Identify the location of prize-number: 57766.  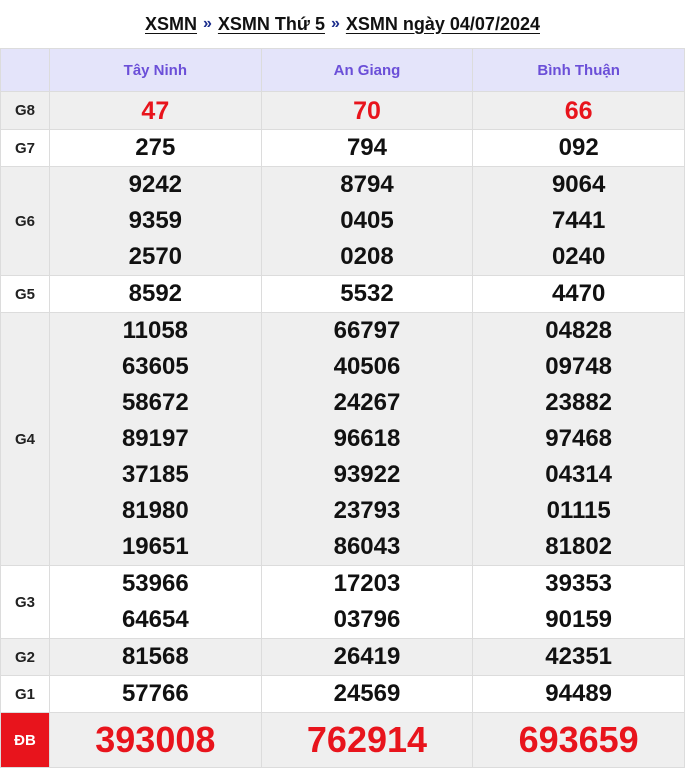
(155, 693).